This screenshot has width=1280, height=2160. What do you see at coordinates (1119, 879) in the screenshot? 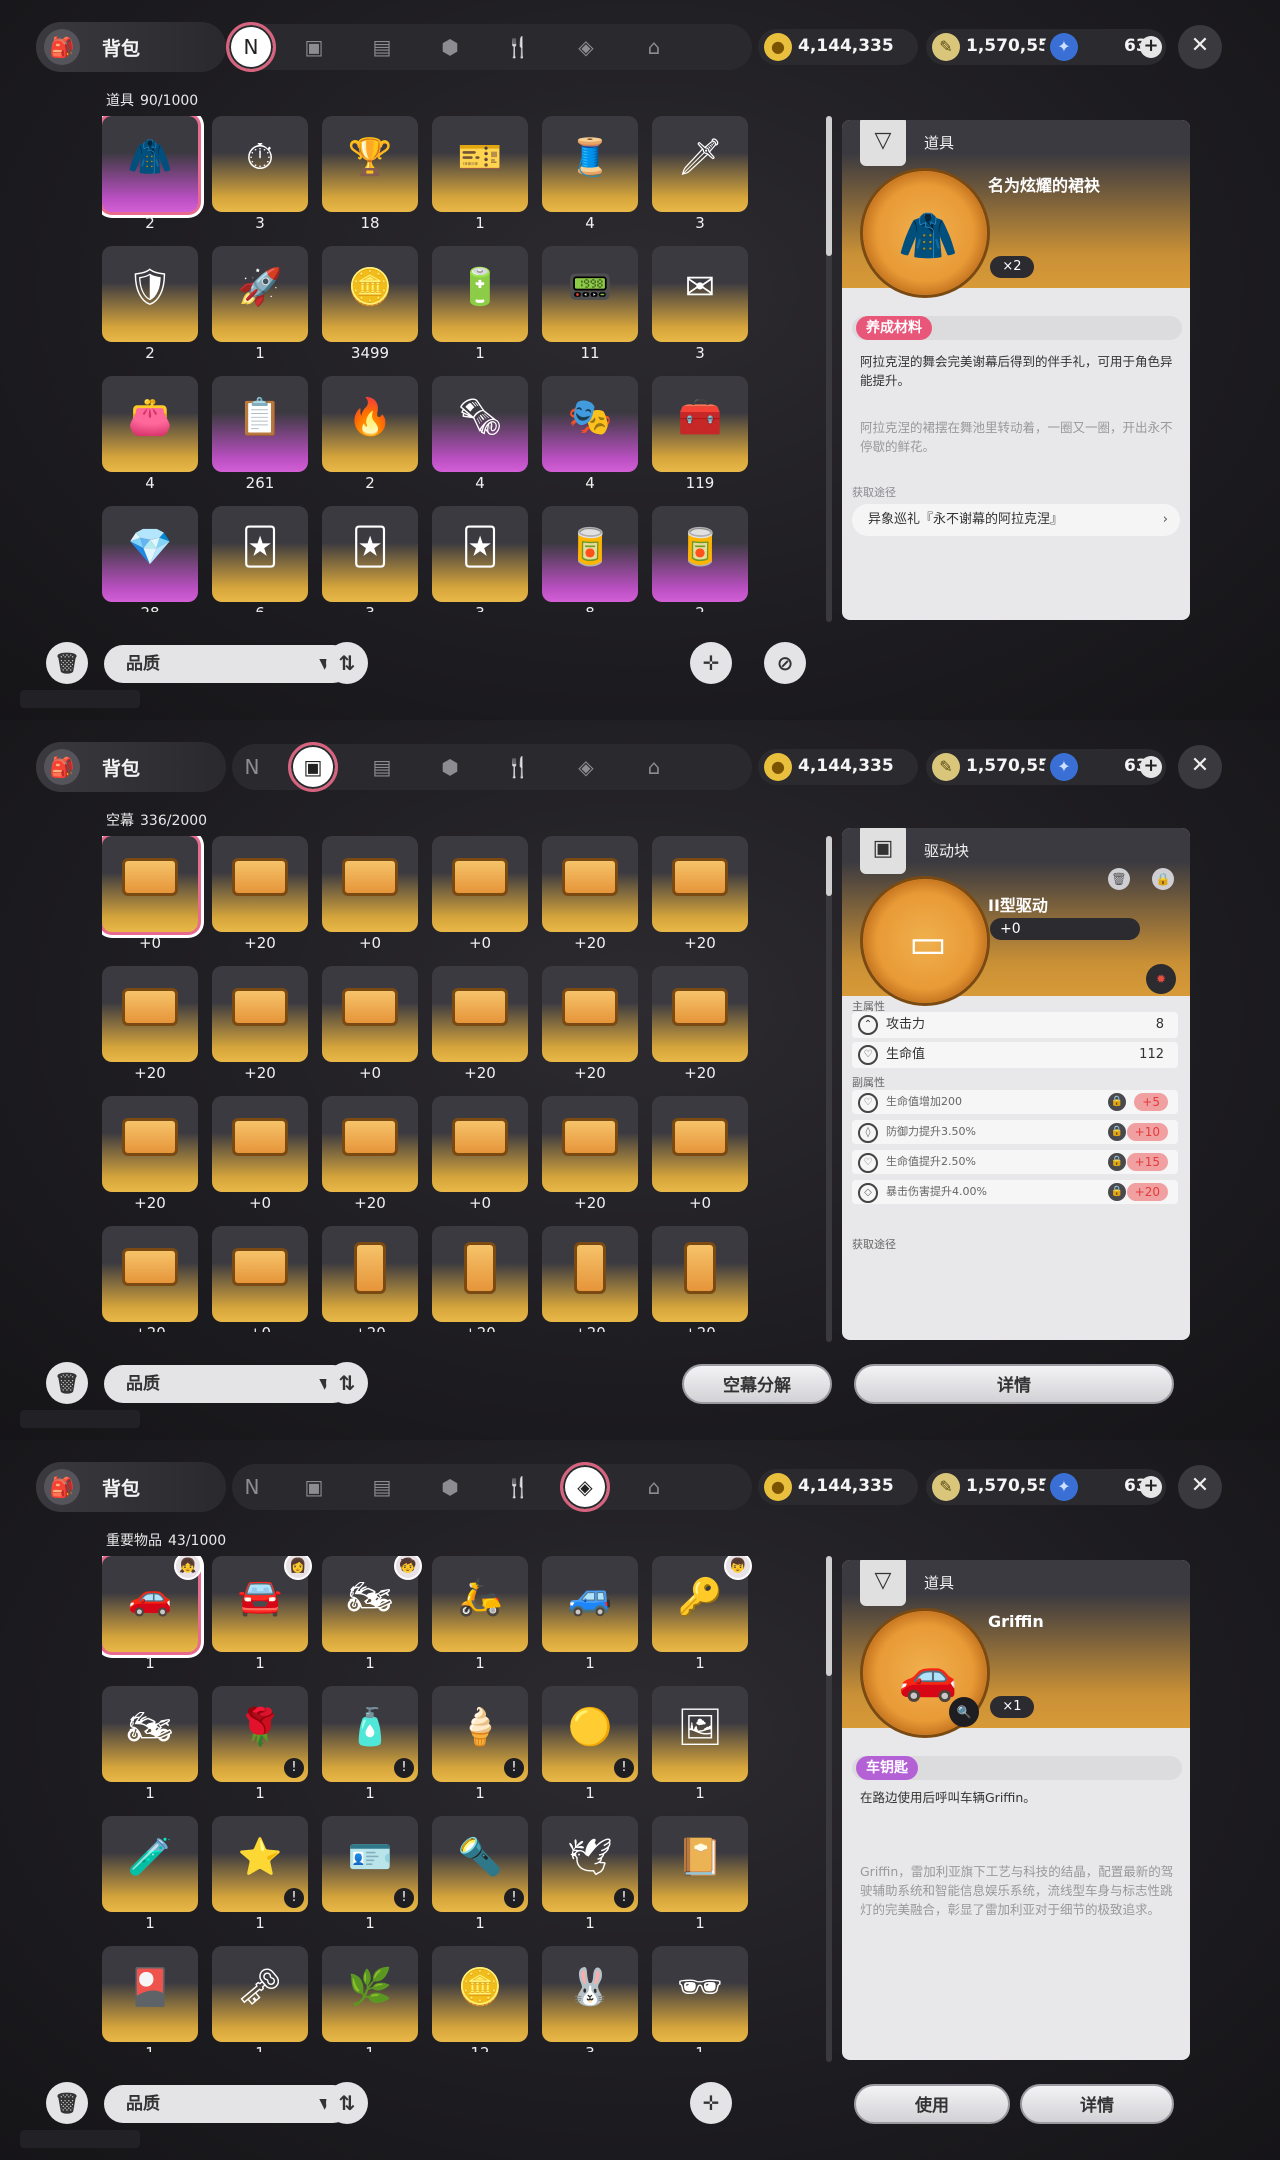
I see `trash-icon: 🗑` at bounding box center [1119, 879].